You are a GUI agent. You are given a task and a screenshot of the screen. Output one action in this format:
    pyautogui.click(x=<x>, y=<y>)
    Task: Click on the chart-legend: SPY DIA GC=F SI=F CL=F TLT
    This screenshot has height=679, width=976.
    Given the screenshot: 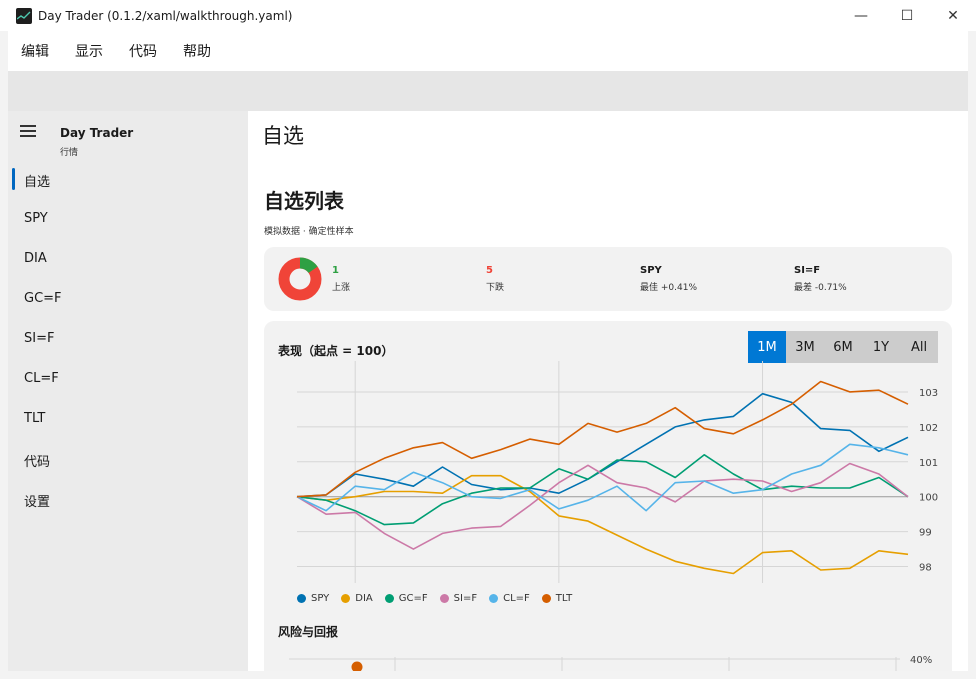 What is the action you would take?
    pyautogui.click(x=440, y=598)
    